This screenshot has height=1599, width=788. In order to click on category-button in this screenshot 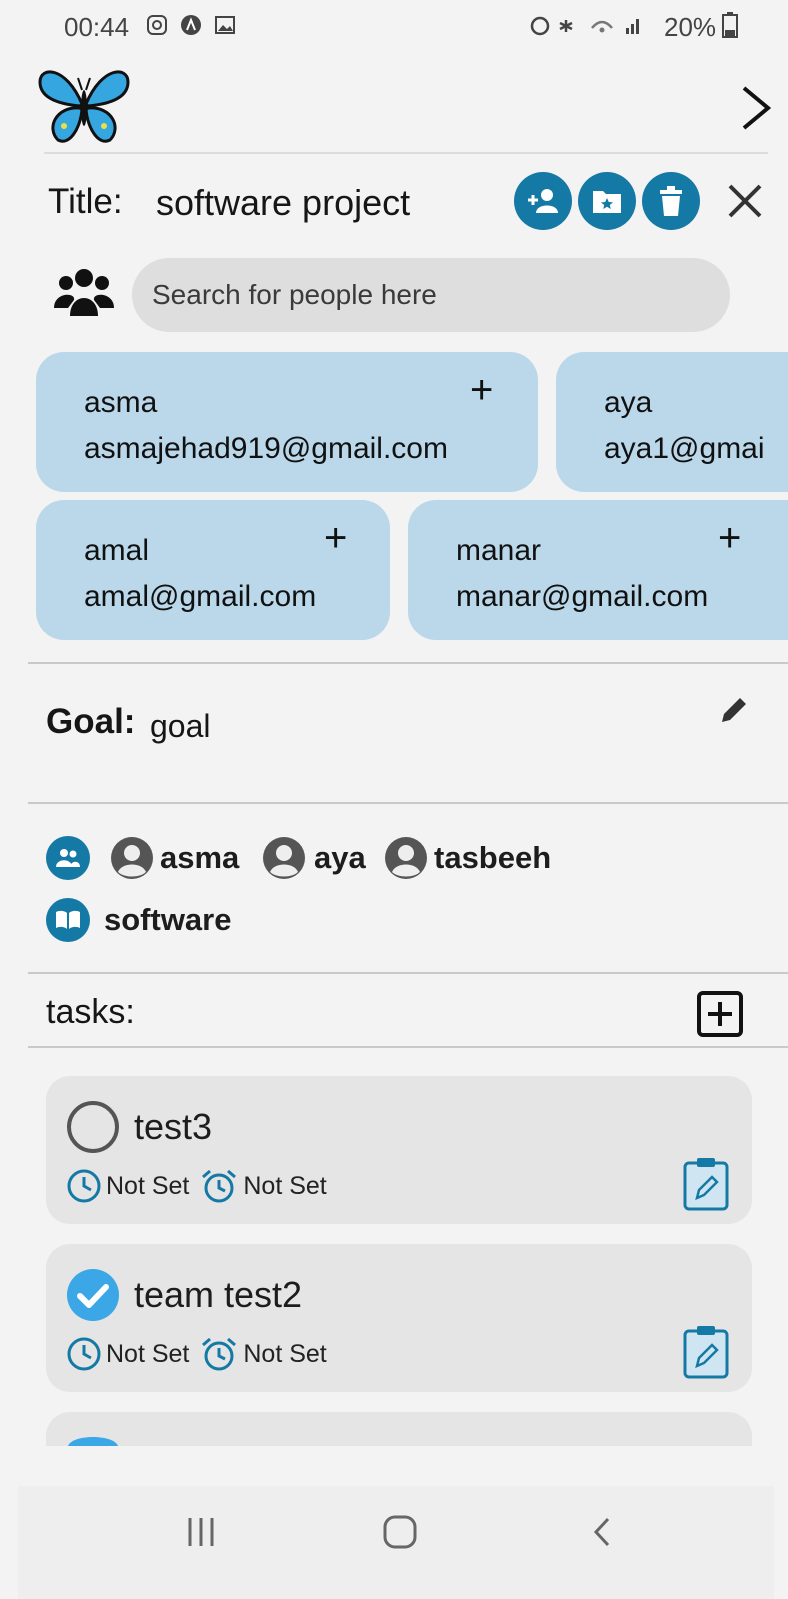, I will do `click(68, 920)`.